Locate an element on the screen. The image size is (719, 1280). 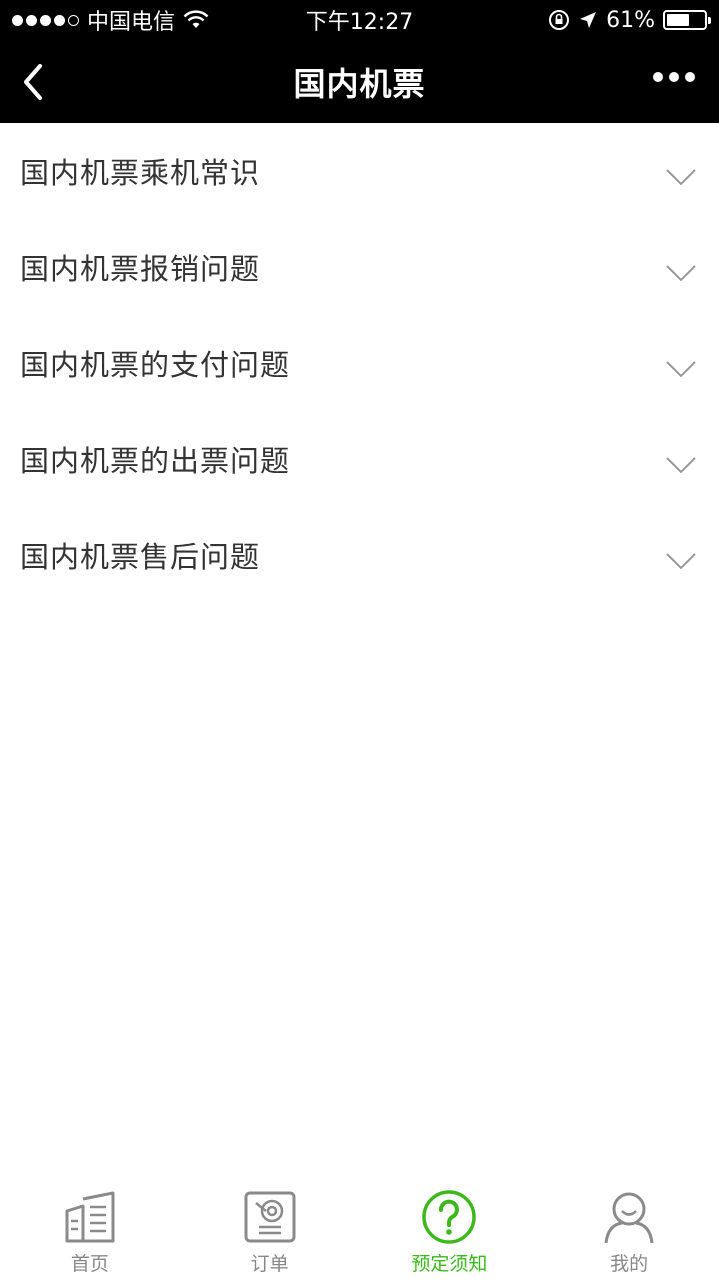
faq-item-label: 国内机票的支付问题 is located at coordinates (155, 365).